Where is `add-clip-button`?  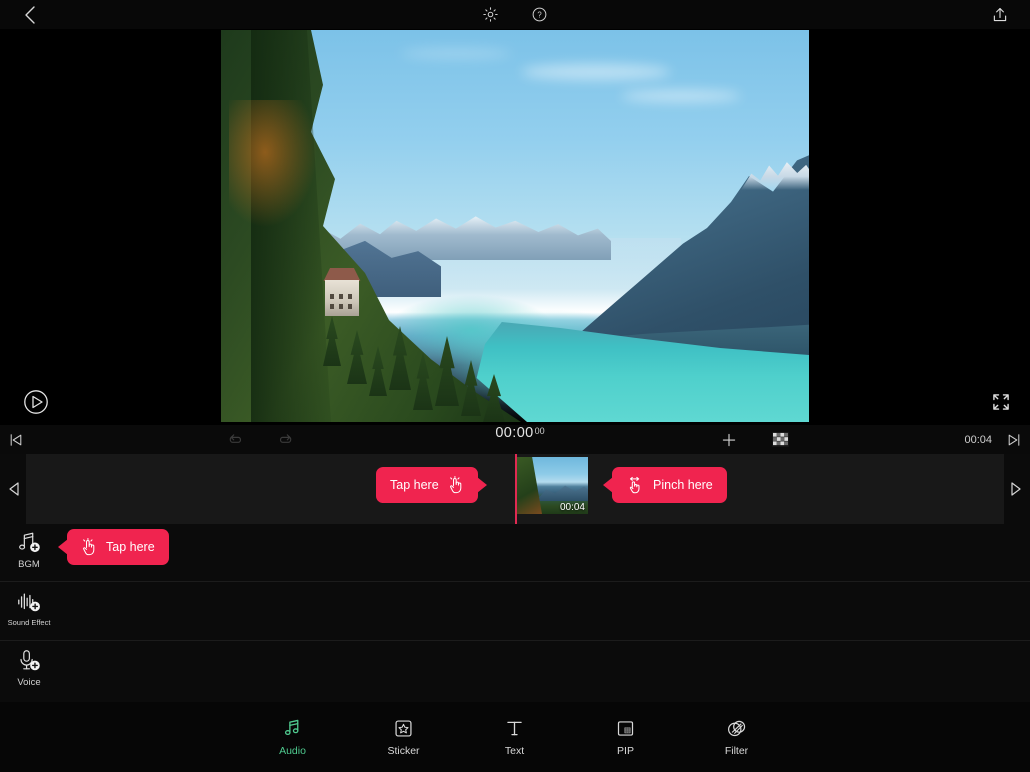
add-clip-button is located at coordinates (729, 439).